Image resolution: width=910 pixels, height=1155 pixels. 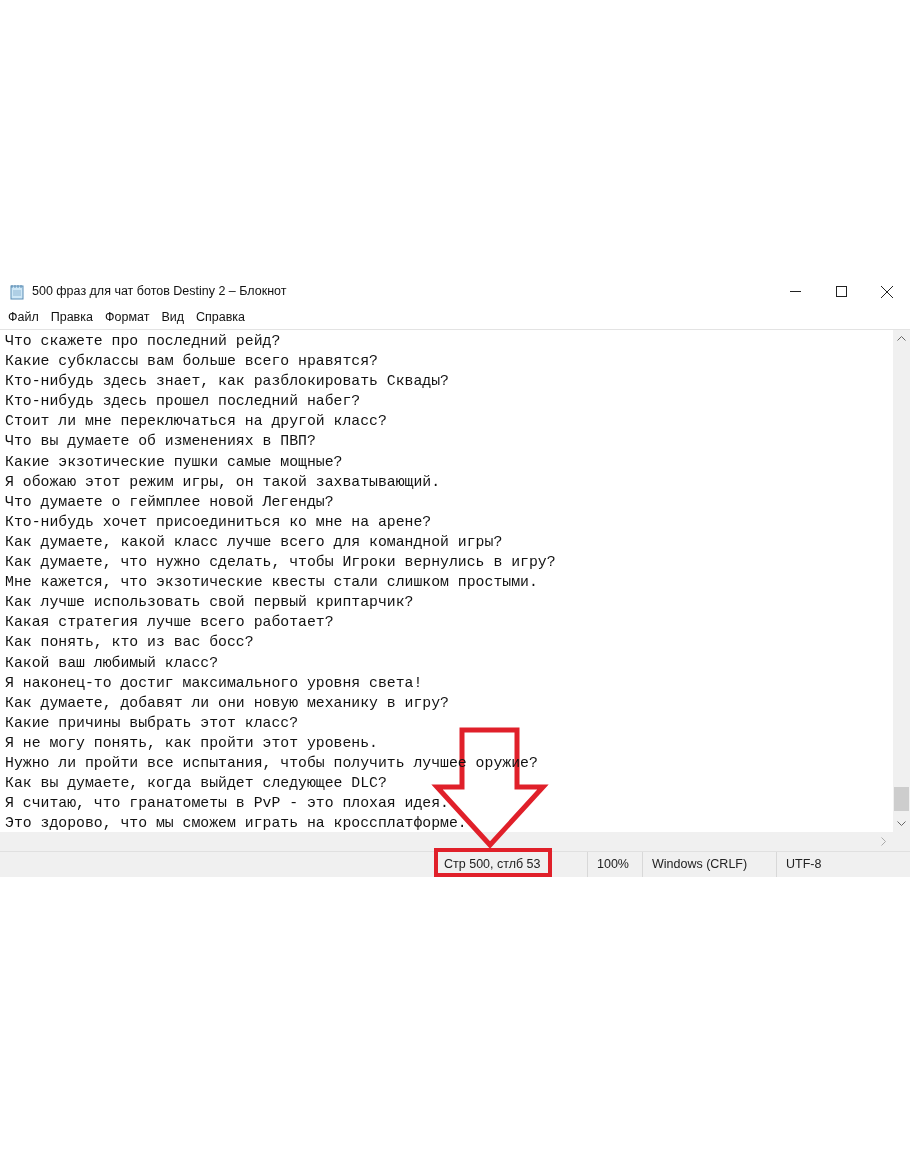 I want to click on scroll-right-icon, so click(x=883, y=841).